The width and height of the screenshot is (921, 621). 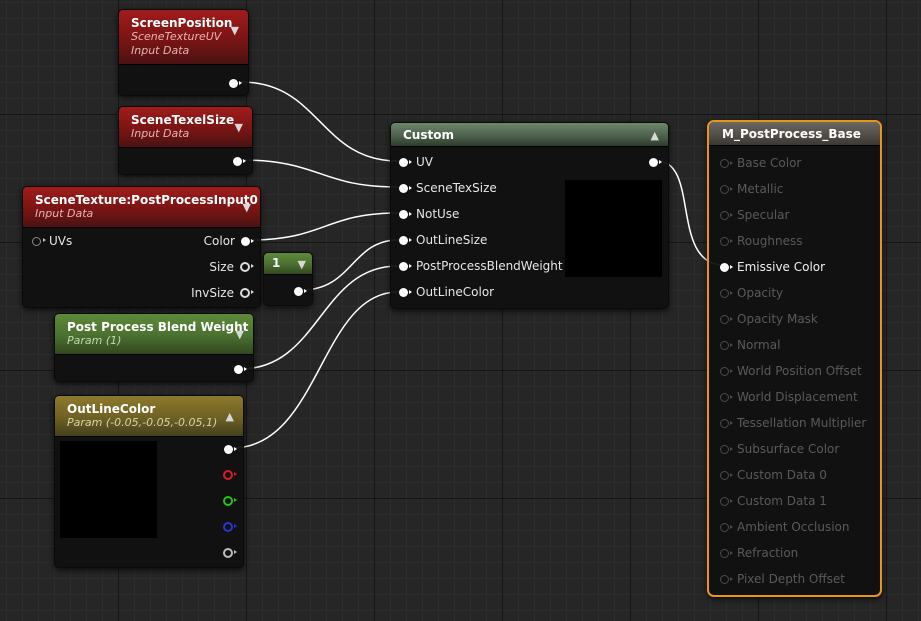 What do you see at coordinates (789, 397) in the screenshot?
I see `material-pin-world-displacement: World Displacement` at bounding box center [789, 397].